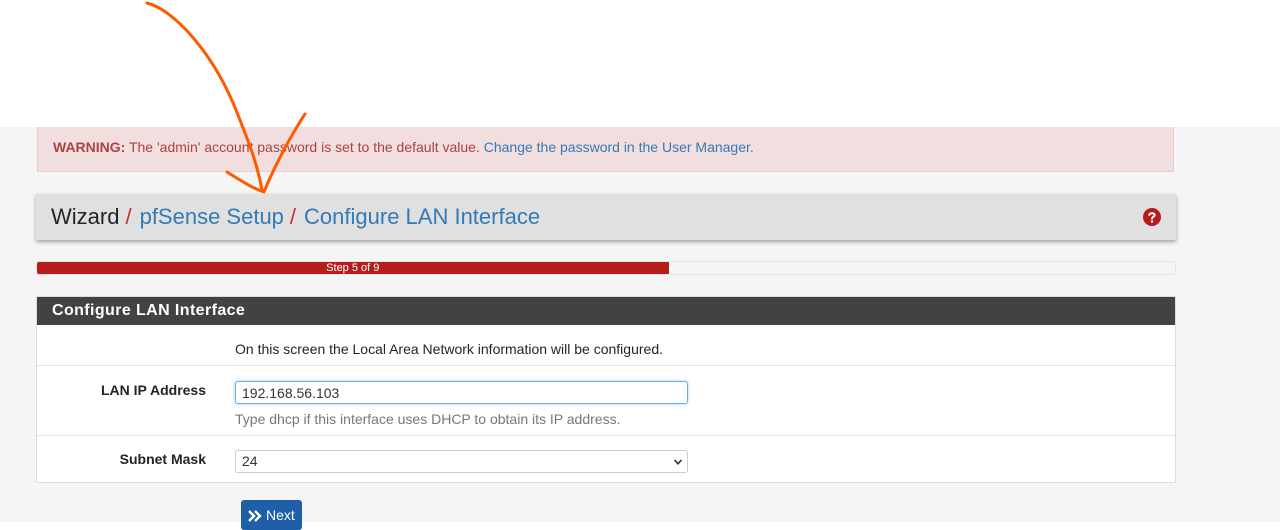 This screenshot has width=1280, height=530. What do you see at coordinates (1152, 217) in the screenshot?
I see `help-icon` at bounding box center [1152, 217].